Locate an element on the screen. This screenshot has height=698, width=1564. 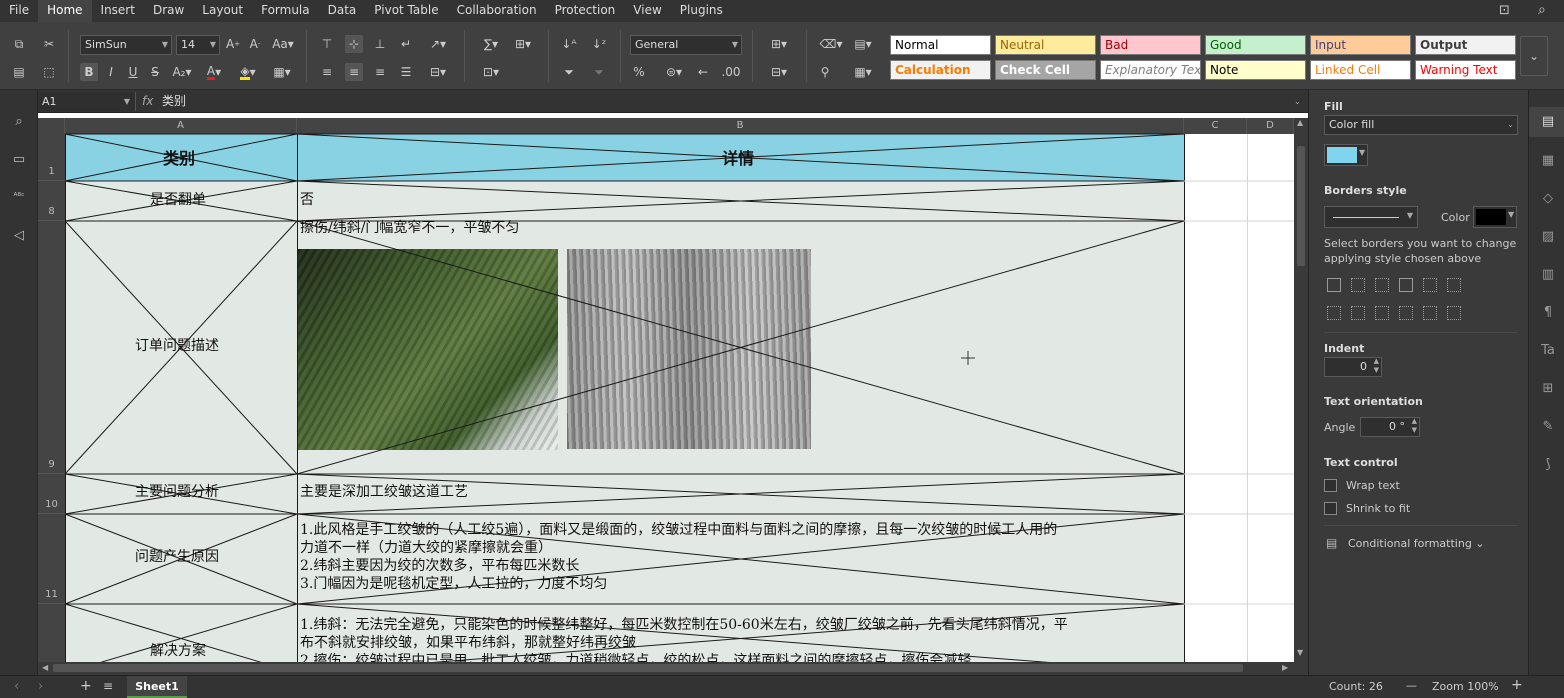
next-sheet-icon: › is located at coordinates (40, 686).